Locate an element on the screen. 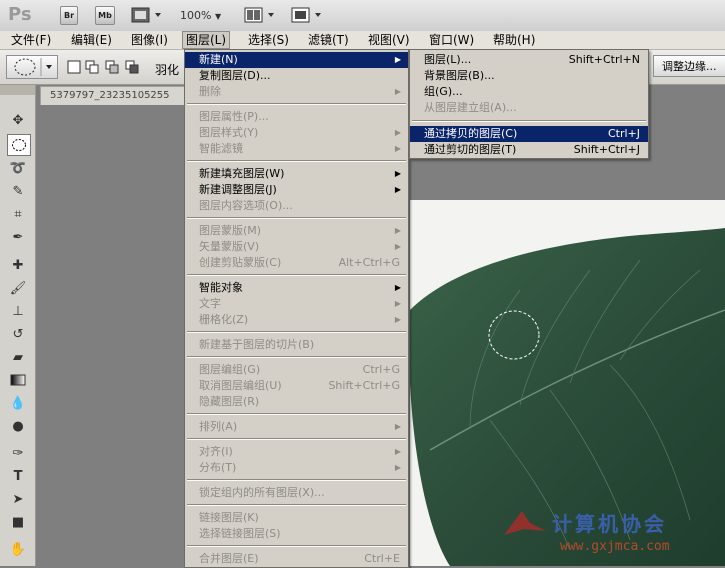 Image resolution: width=725 pixels, height=568 pixels. zoom-level: 100% ▼ is located at coordinates (200, 15).